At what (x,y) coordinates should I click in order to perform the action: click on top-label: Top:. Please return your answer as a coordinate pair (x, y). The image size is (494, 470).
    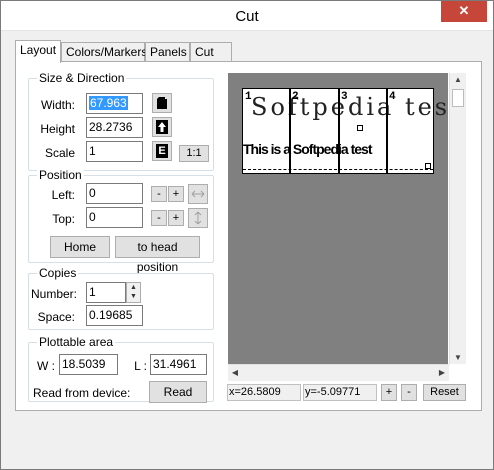
    Looking at the image, I should click on (63, 219).